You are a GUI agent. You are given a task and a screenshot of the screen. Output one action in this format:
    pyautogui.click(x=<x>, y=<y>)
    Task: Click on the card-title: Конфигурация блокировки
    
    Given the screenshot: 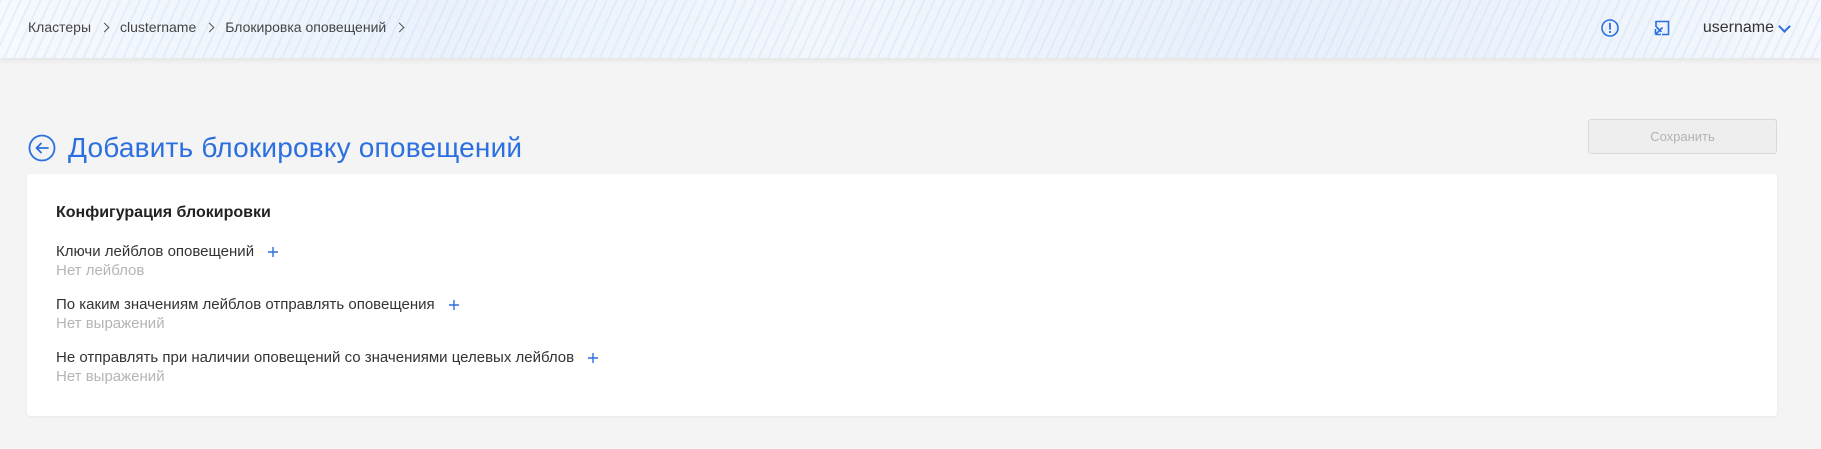 What is the action you would take?
    pyautogui.click(x=163, y=212)
    